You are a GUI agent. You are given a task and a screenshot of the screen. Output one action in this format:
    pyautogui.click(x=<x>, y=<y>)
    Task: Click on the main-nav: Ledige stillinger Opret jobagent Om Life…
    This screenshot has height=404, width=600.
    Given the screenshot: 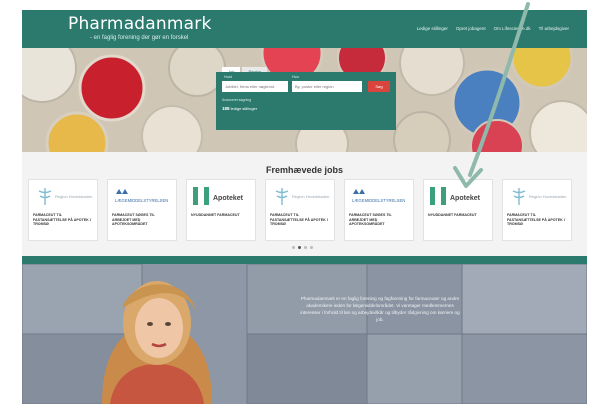 What is the action you would take?
    pyautogui.click(x=493, y=28)
    